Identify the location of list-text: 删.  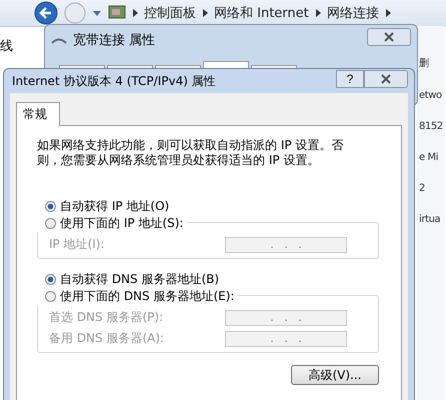
(424, 63).